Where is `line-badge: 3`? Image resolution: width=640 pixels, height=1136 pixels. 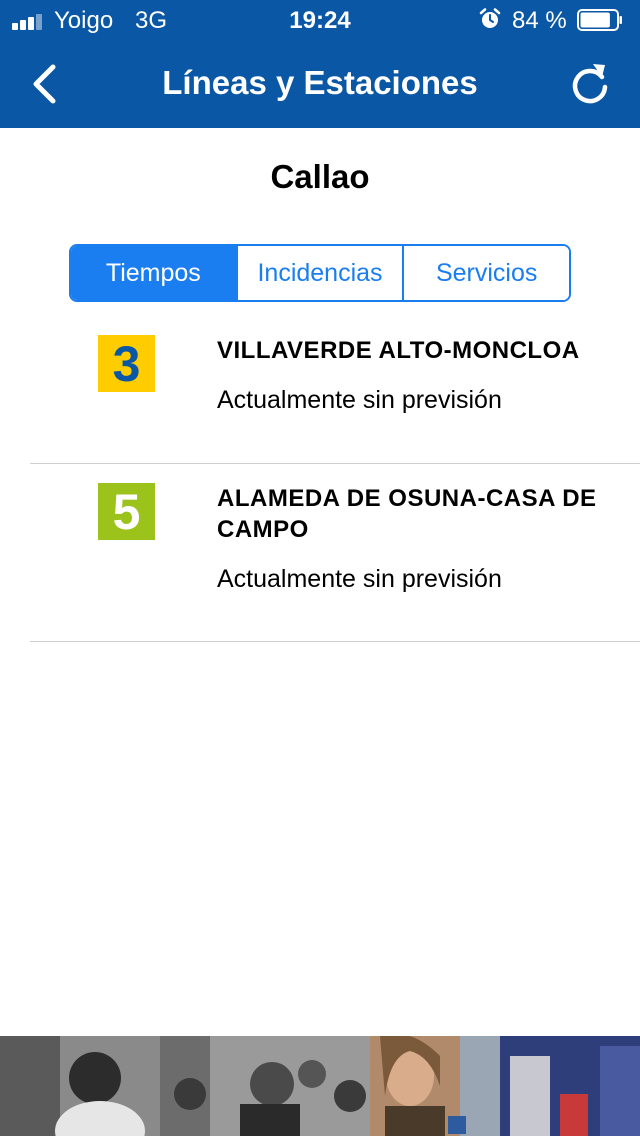
line-badge: 3 is located at coordinates (126, 363).